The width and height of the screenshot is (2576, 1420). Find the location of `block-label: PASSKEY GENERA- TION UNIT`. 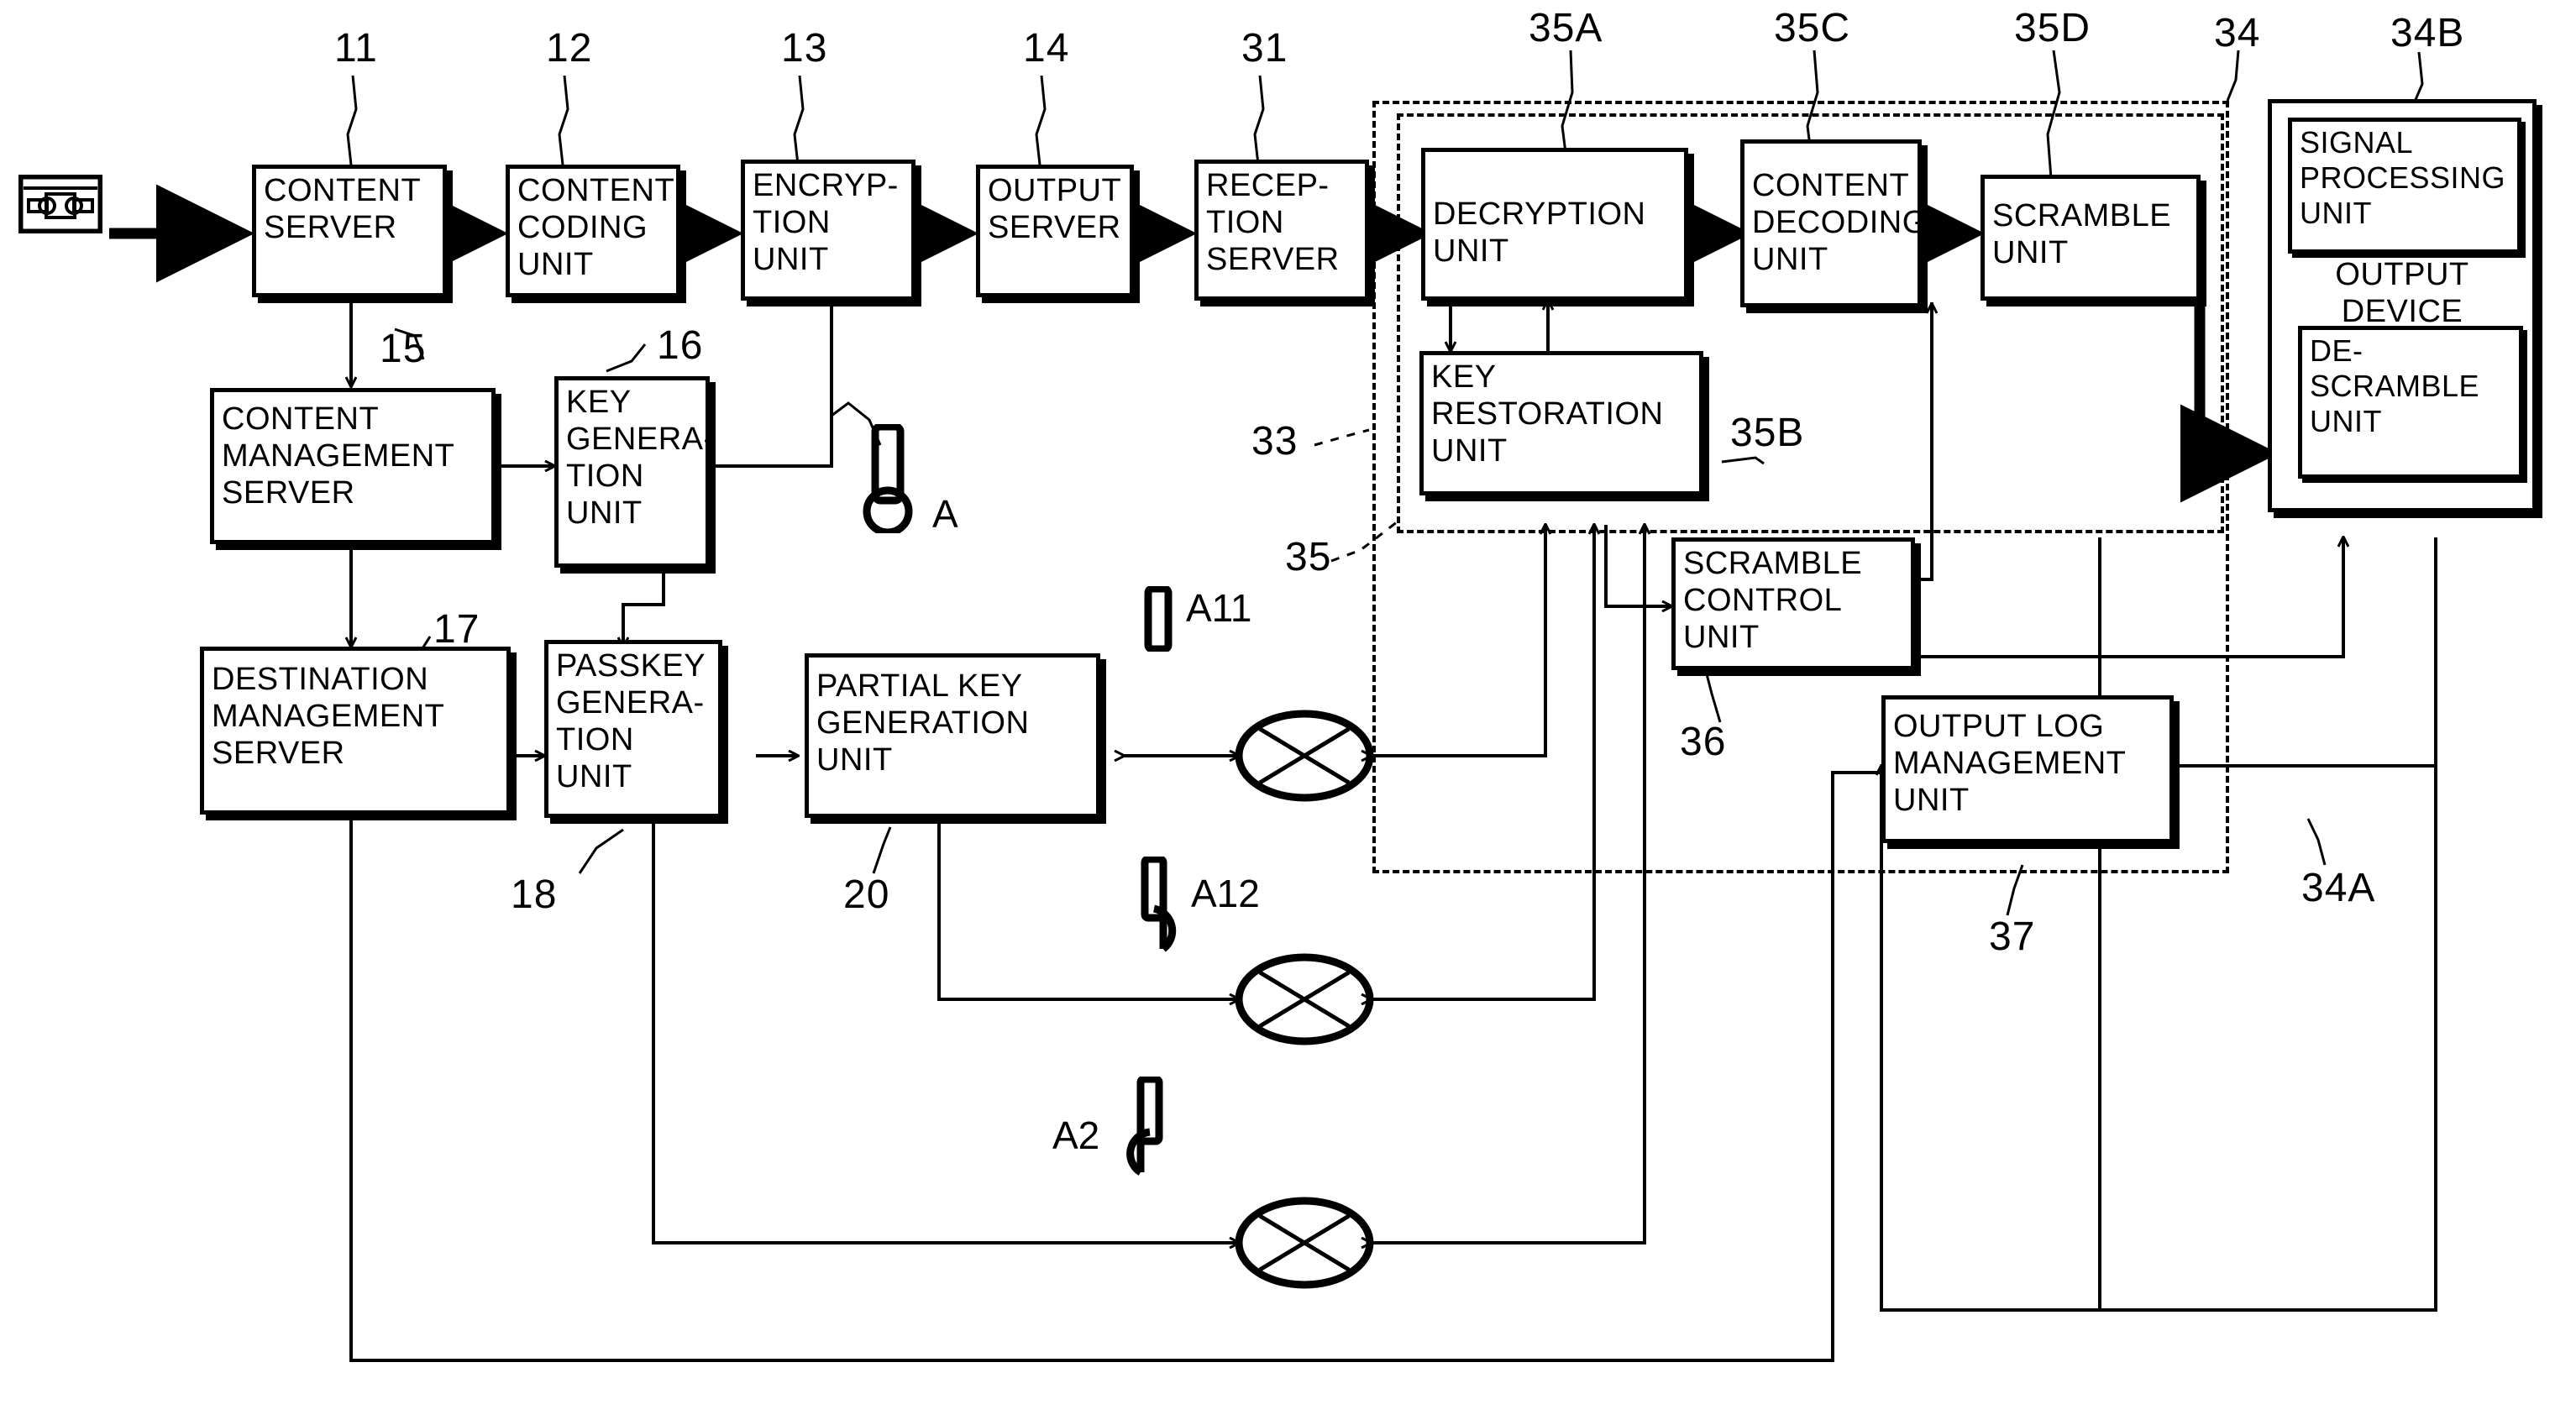

block-label: PASSKEY GENERA- TION UNIT is located at coordinates (631, 721).